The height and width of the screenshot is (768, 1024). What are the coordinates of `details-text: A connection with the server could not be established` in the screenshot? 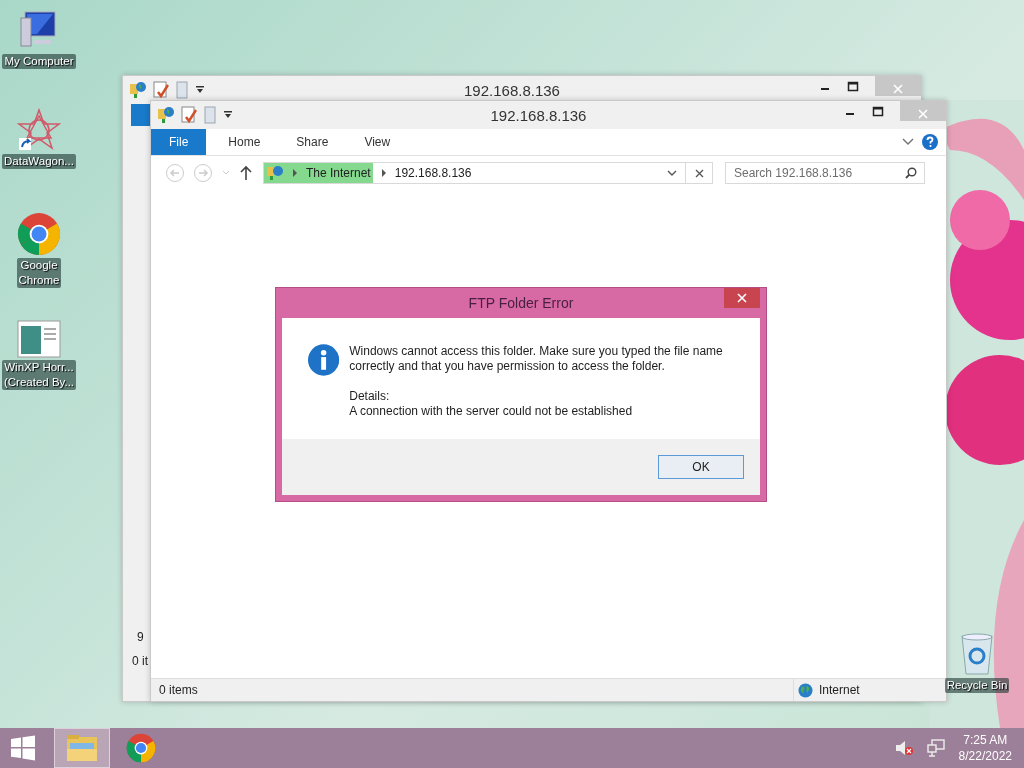 It's located at (491, 411).